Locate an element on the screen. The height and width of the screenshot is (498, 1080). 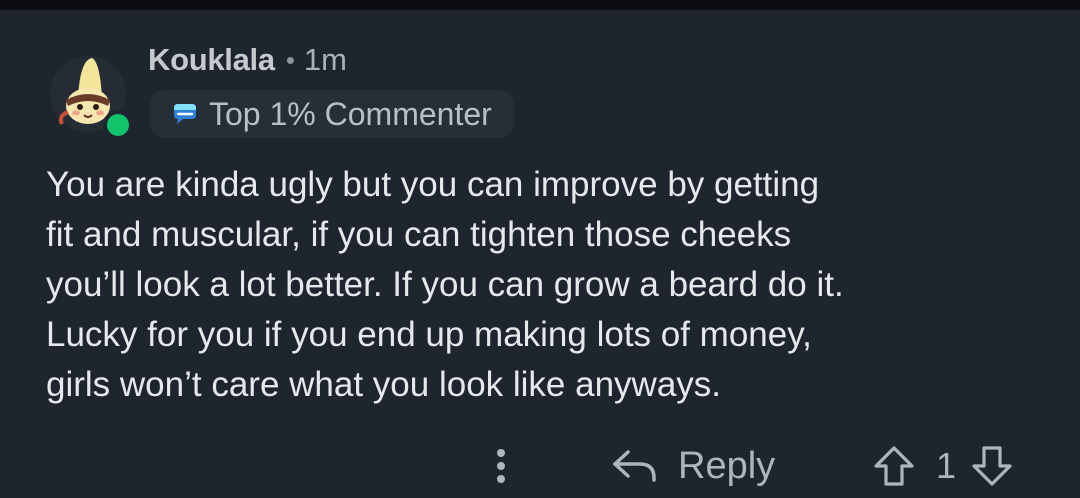
upvote-arrow-icon is located at coordinates (894, 466).